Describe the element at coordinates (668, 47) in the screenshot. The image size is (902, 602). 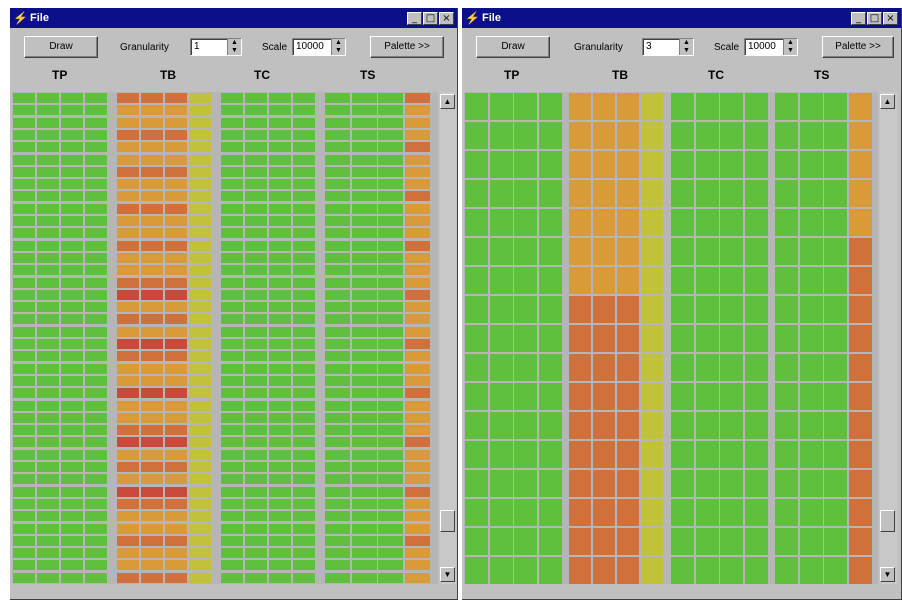
I see `granularity-spinner: 3 ▲ ▼` at that location.